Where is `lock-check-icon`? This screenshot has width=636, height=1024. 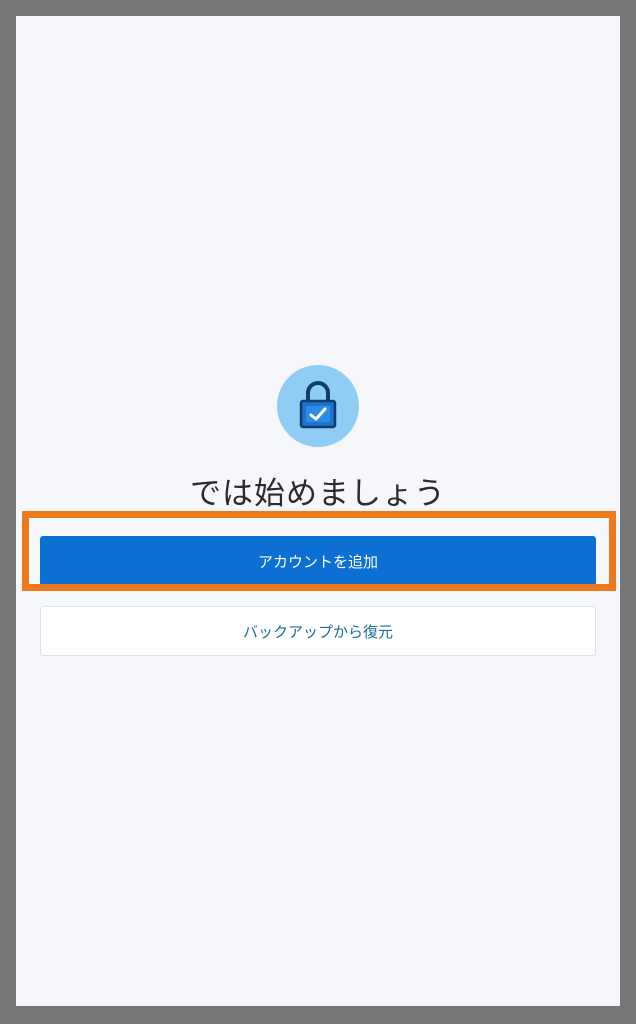
lock-check-icon is located at coordinates (318, 406).